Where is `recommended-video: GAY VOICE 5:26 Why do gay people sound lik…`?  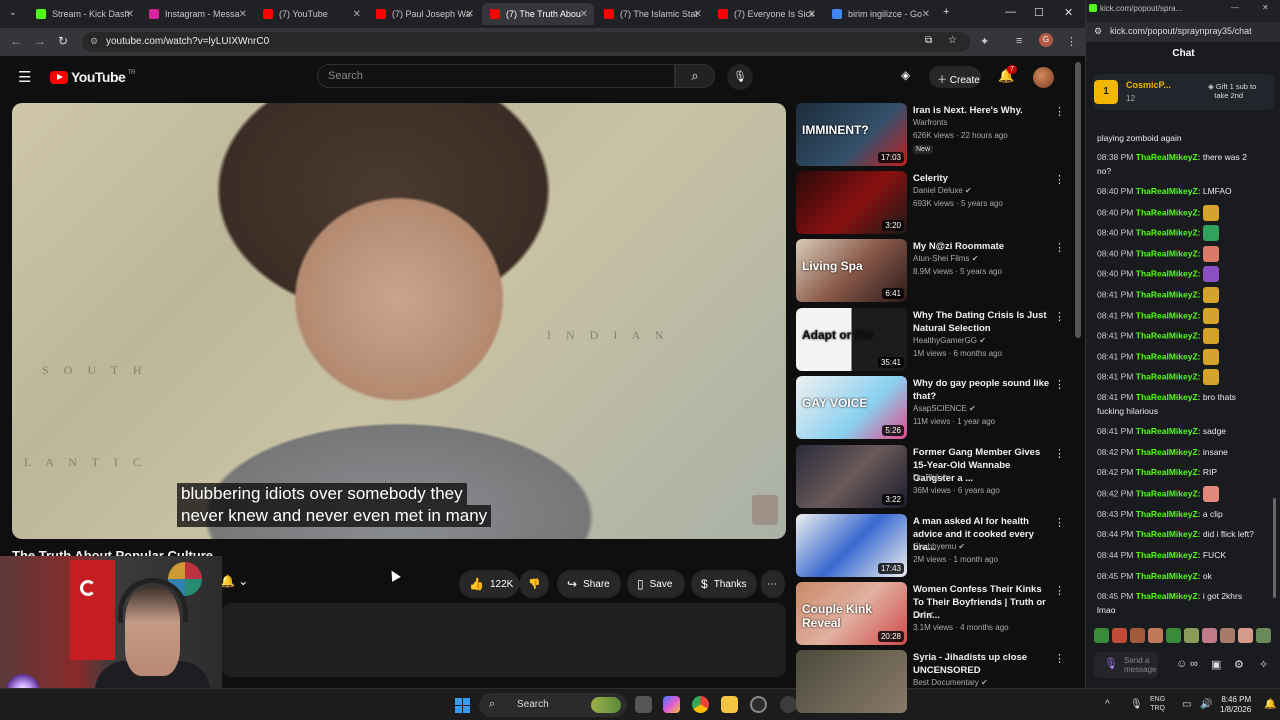
recommended-video: GAY VOICE 5:26 Why do gay people sound lik… is located at coordinates (936, 408).